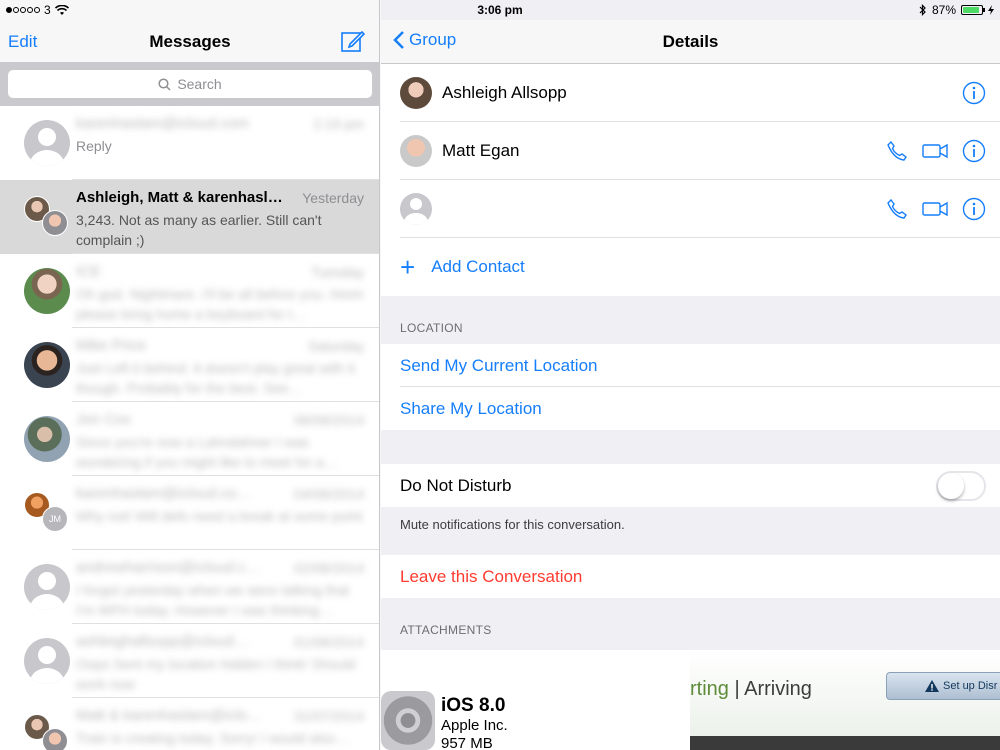 This screenshot has width=1000, height=750. I want to click on attachment-screenshot: rting | Arriving Set up Disr, so click(845, 700).